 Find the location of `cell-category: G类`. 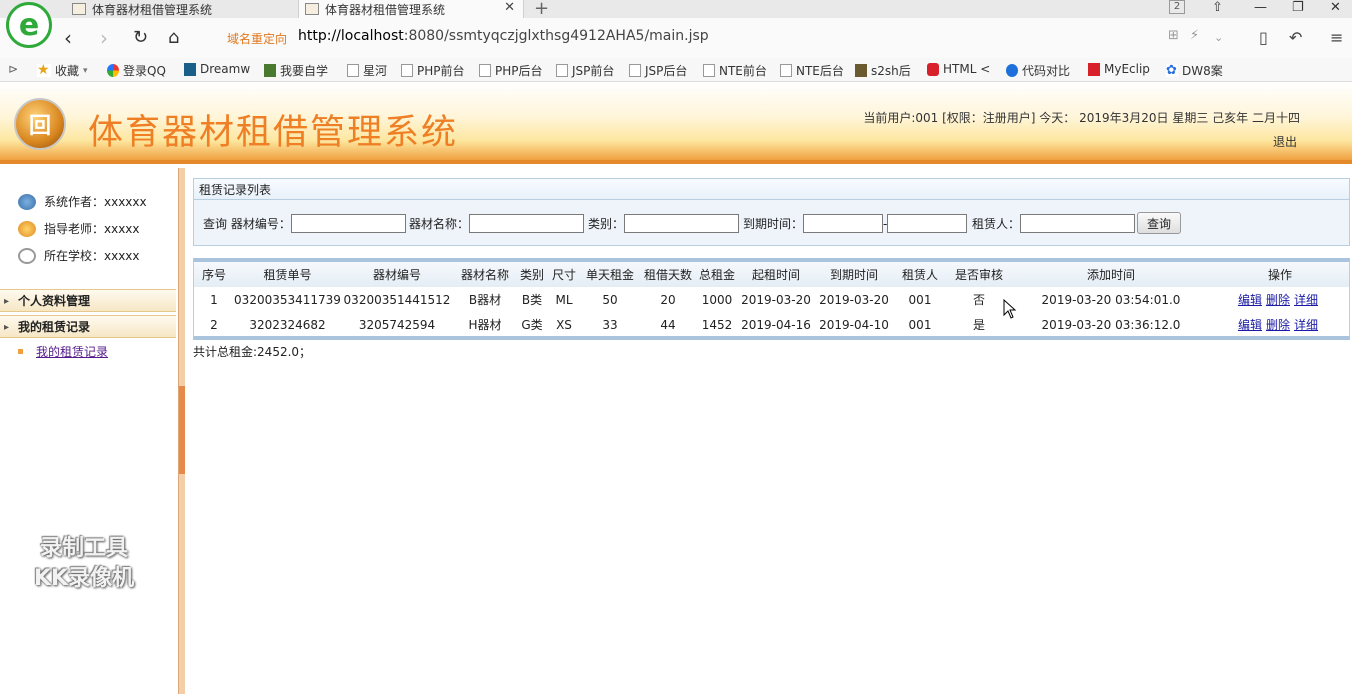

cell-category: G类 is located at coordinates (532, 325).